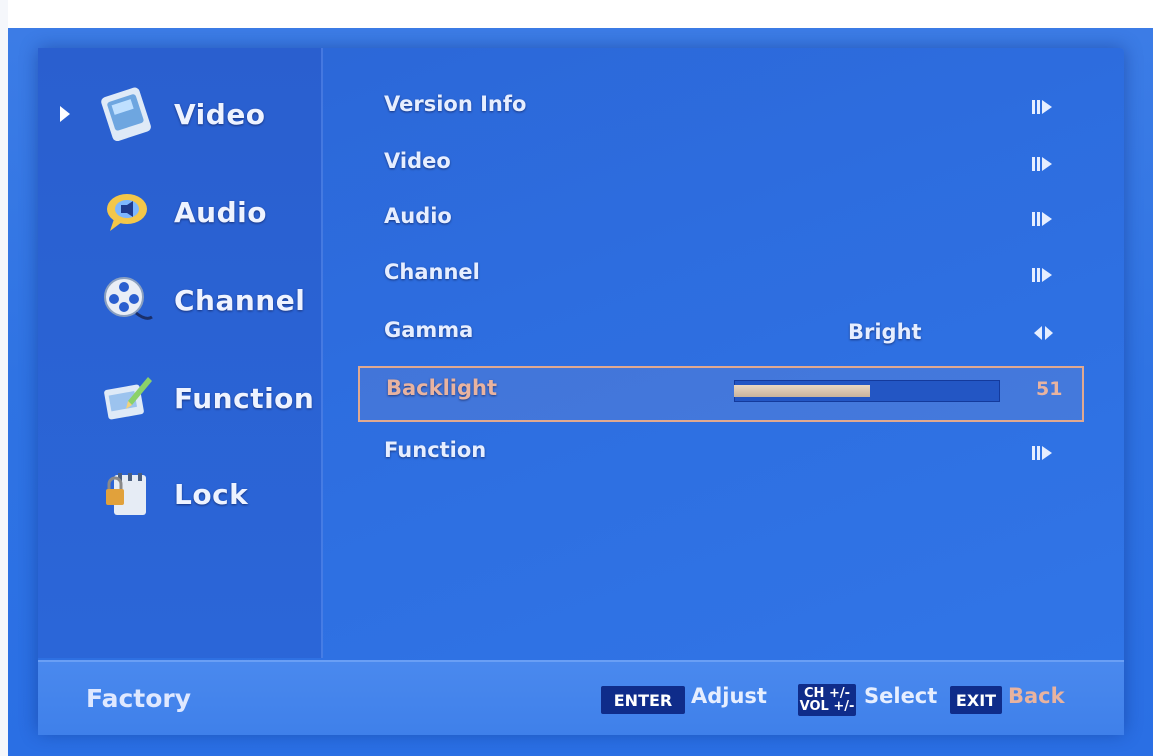  Describe the element at coordinates (139, 698) in the screenshot. I see `menu-title: Factory` at that location.